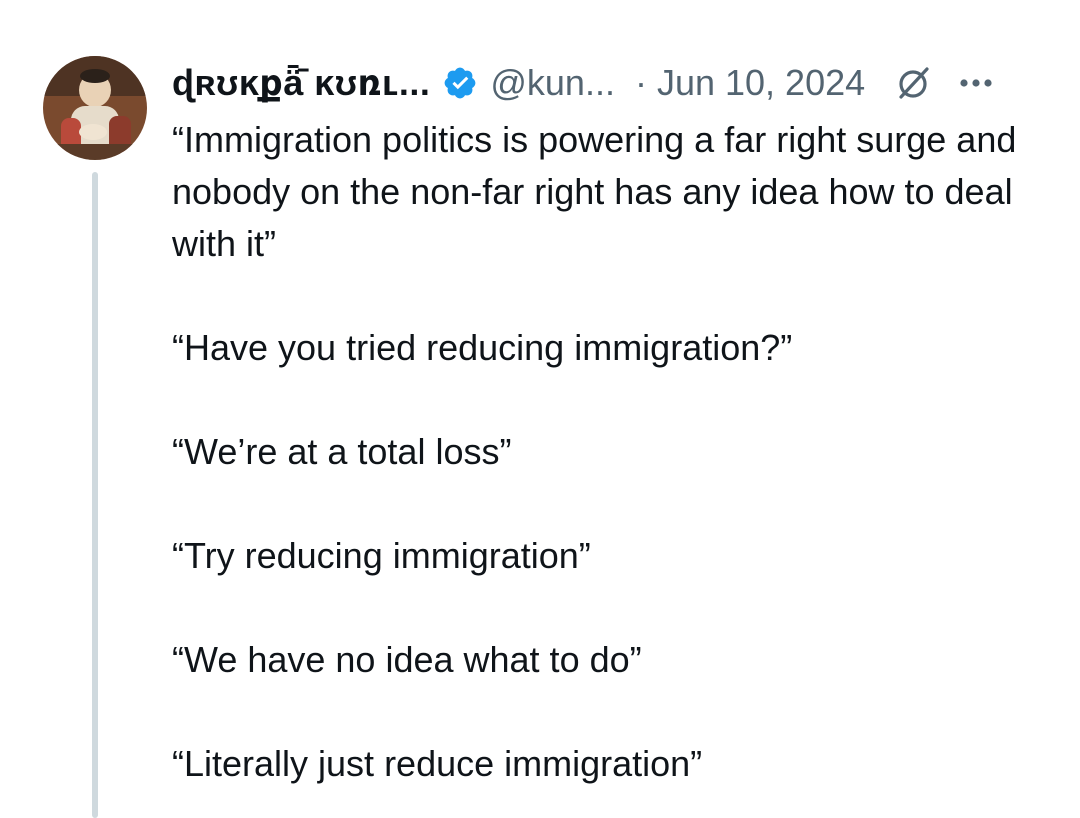 Image resolution: width=1080 pixels, height=818 pixels. Describe the element at coordinates (407, 659) in the screenshot. I see `tweet-paragraph: “We have no idea what to do”` at that location.